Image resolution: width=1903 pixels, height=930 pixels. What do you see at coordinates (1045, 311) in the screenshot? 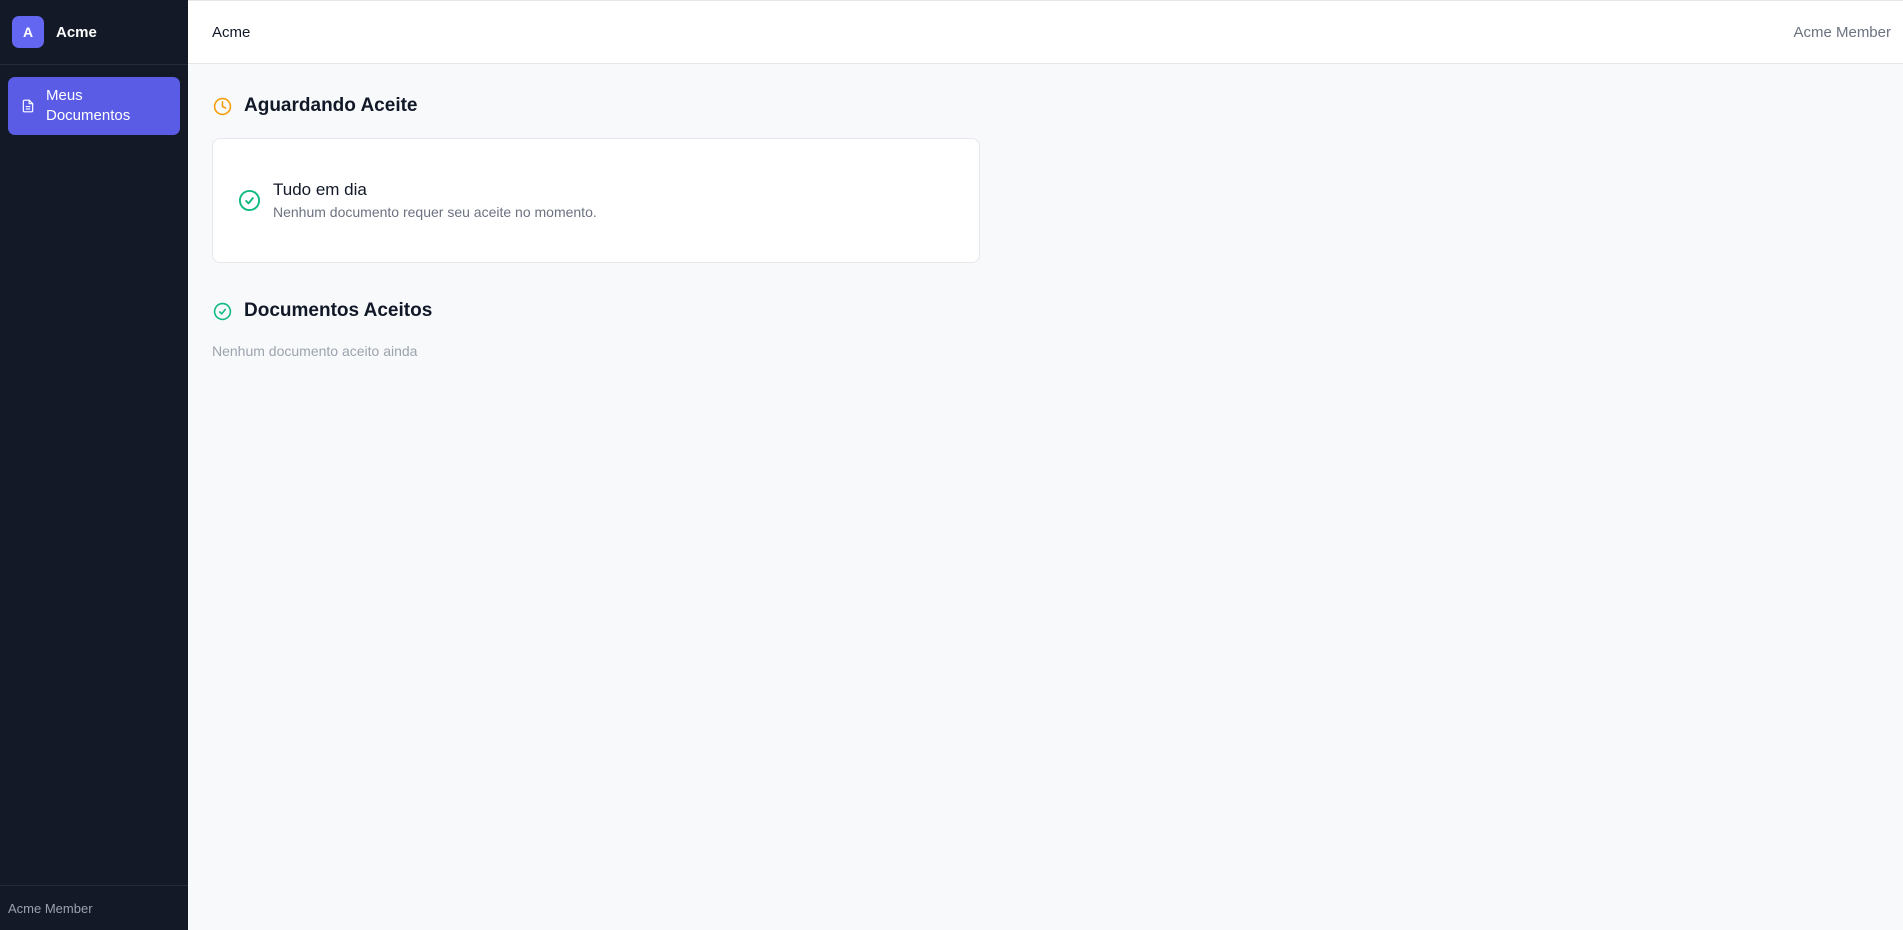
I see `accepted-section-header: Documentos Aceitos` at bounding box center [1045, 311].